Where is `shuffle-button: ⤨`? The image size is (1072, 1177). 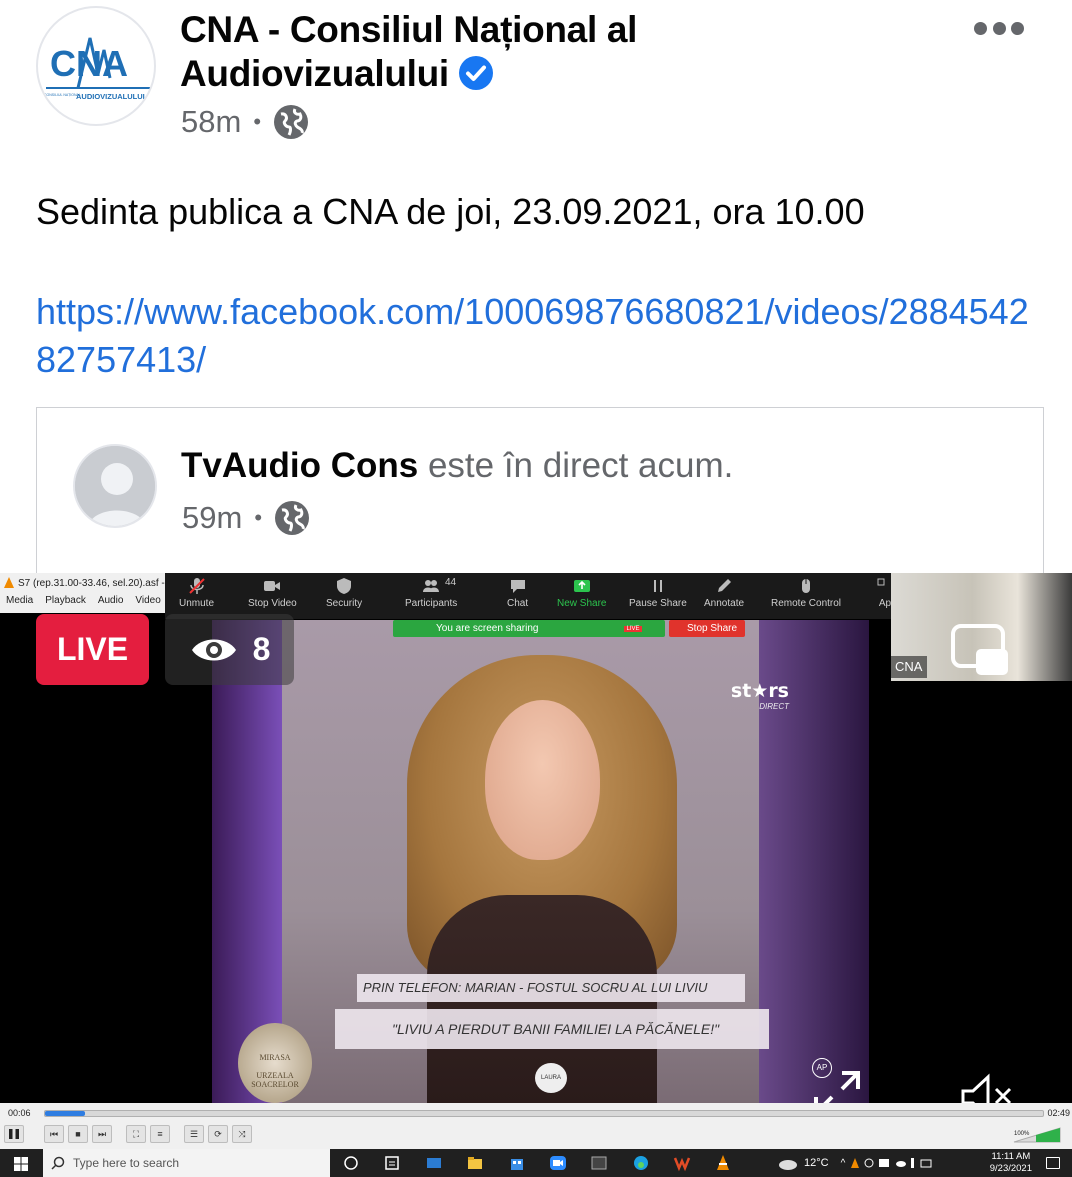
shuffle-button: ⤨ is located at coordinates (242, 1134).